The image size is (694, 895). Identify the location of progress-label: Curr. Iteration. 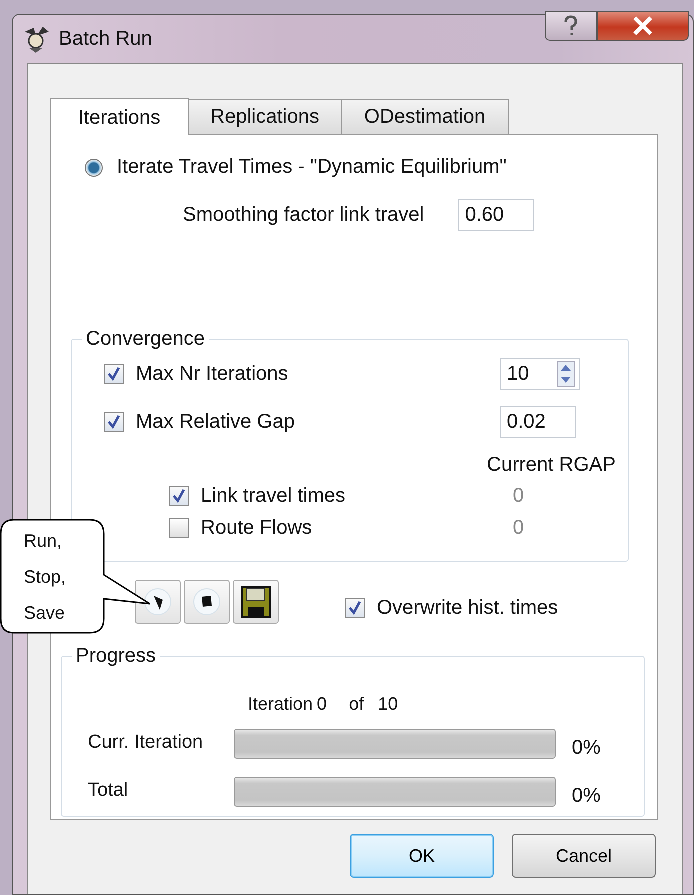
(146, 743).